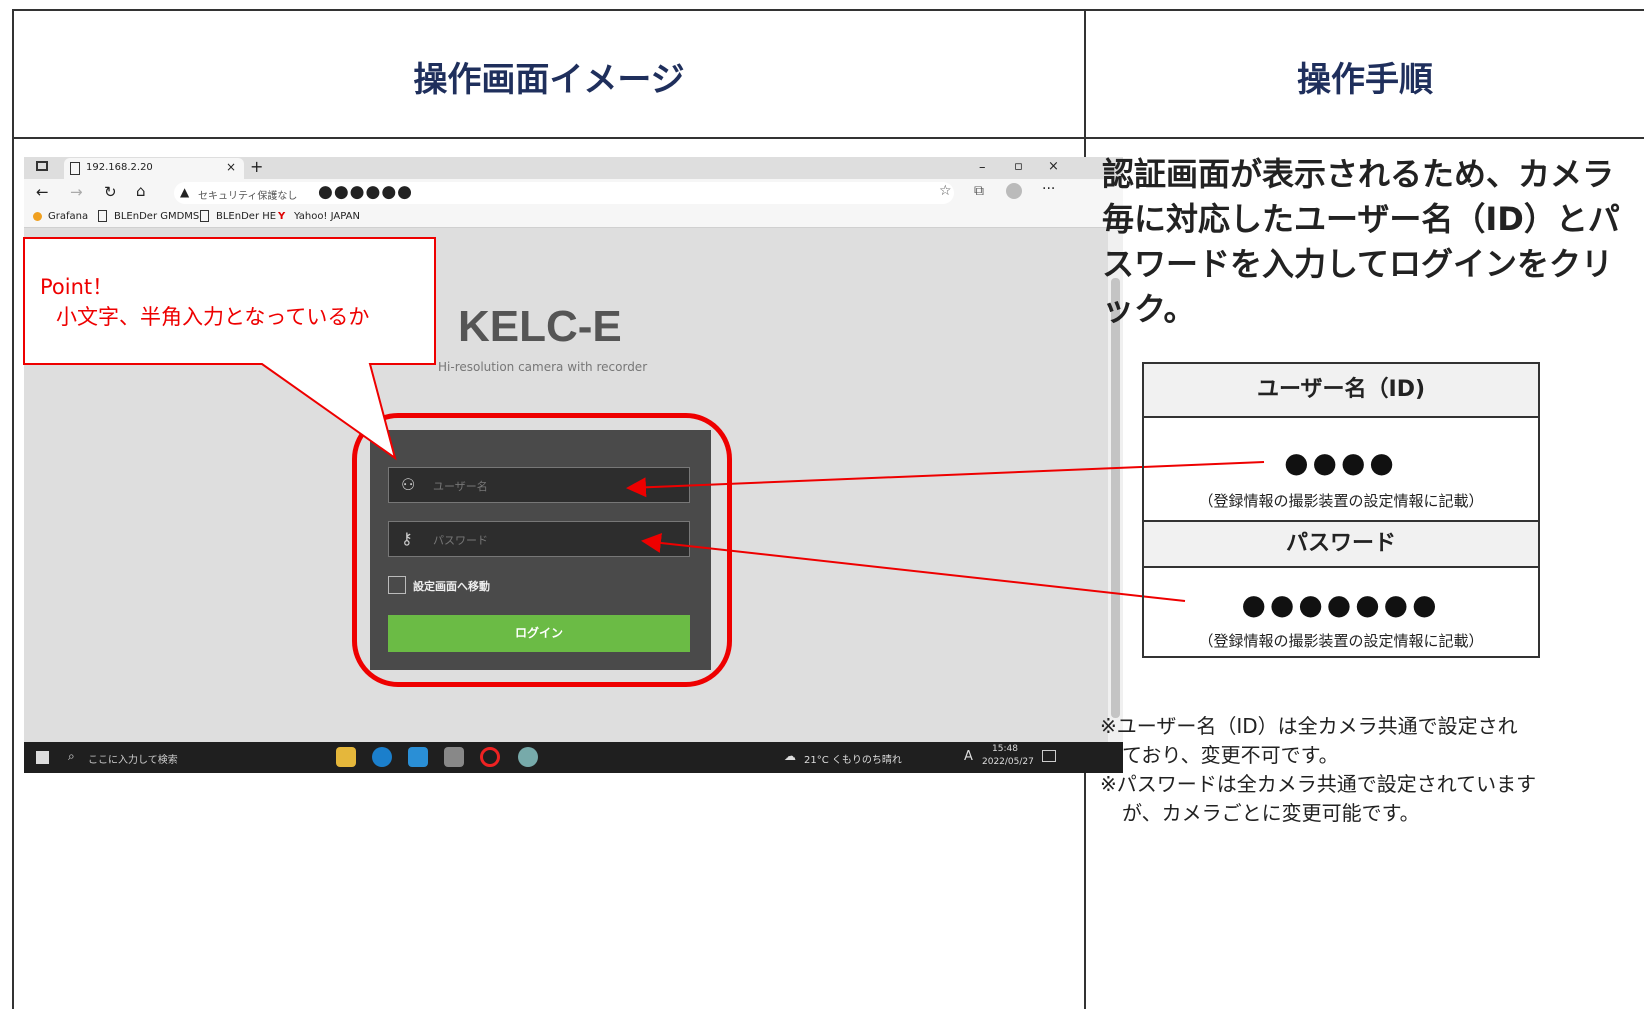 This screenshot has height=1009, width=1644. I want to click on weather-text: 21°C くもりのち晴れ, so click(853, 760).